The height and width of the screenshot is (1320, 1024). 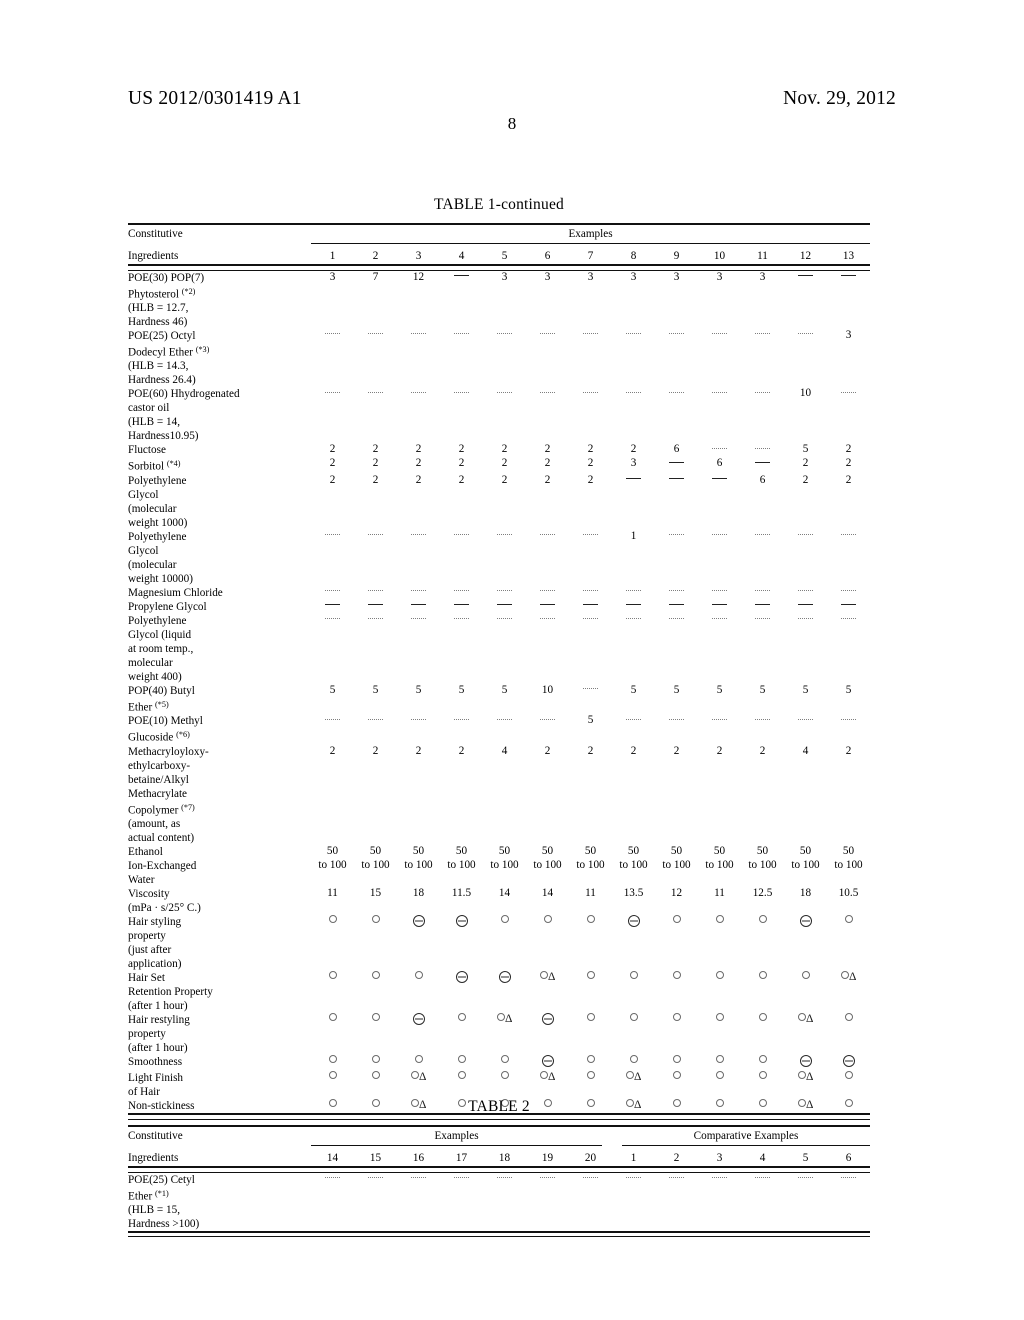 I want to click on cell-r10-c12, so click(x=805, y=649).